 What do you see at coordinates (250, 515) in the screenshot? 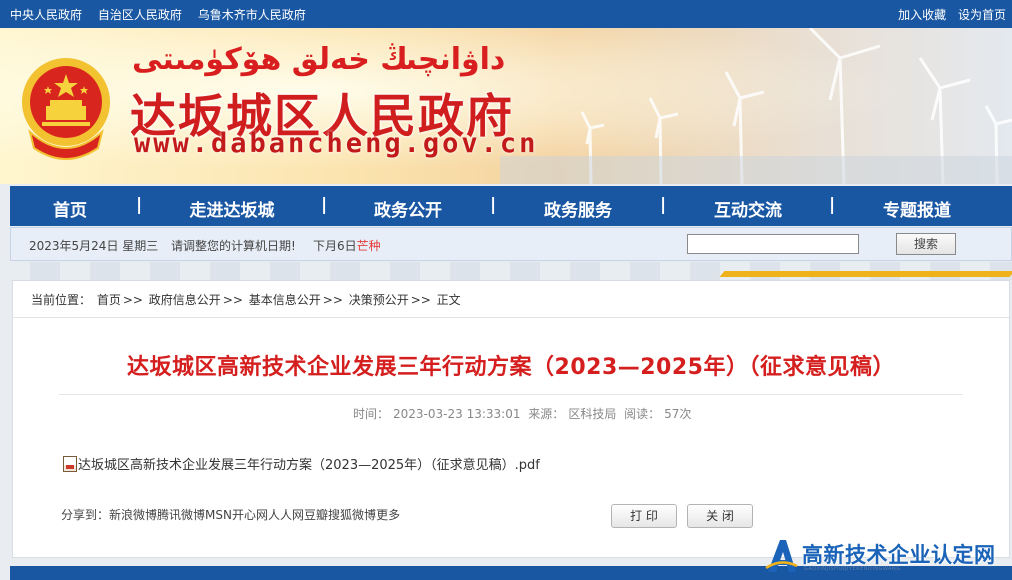
I see `share-kaixin: 开心网` at bounding box center [250, 515].